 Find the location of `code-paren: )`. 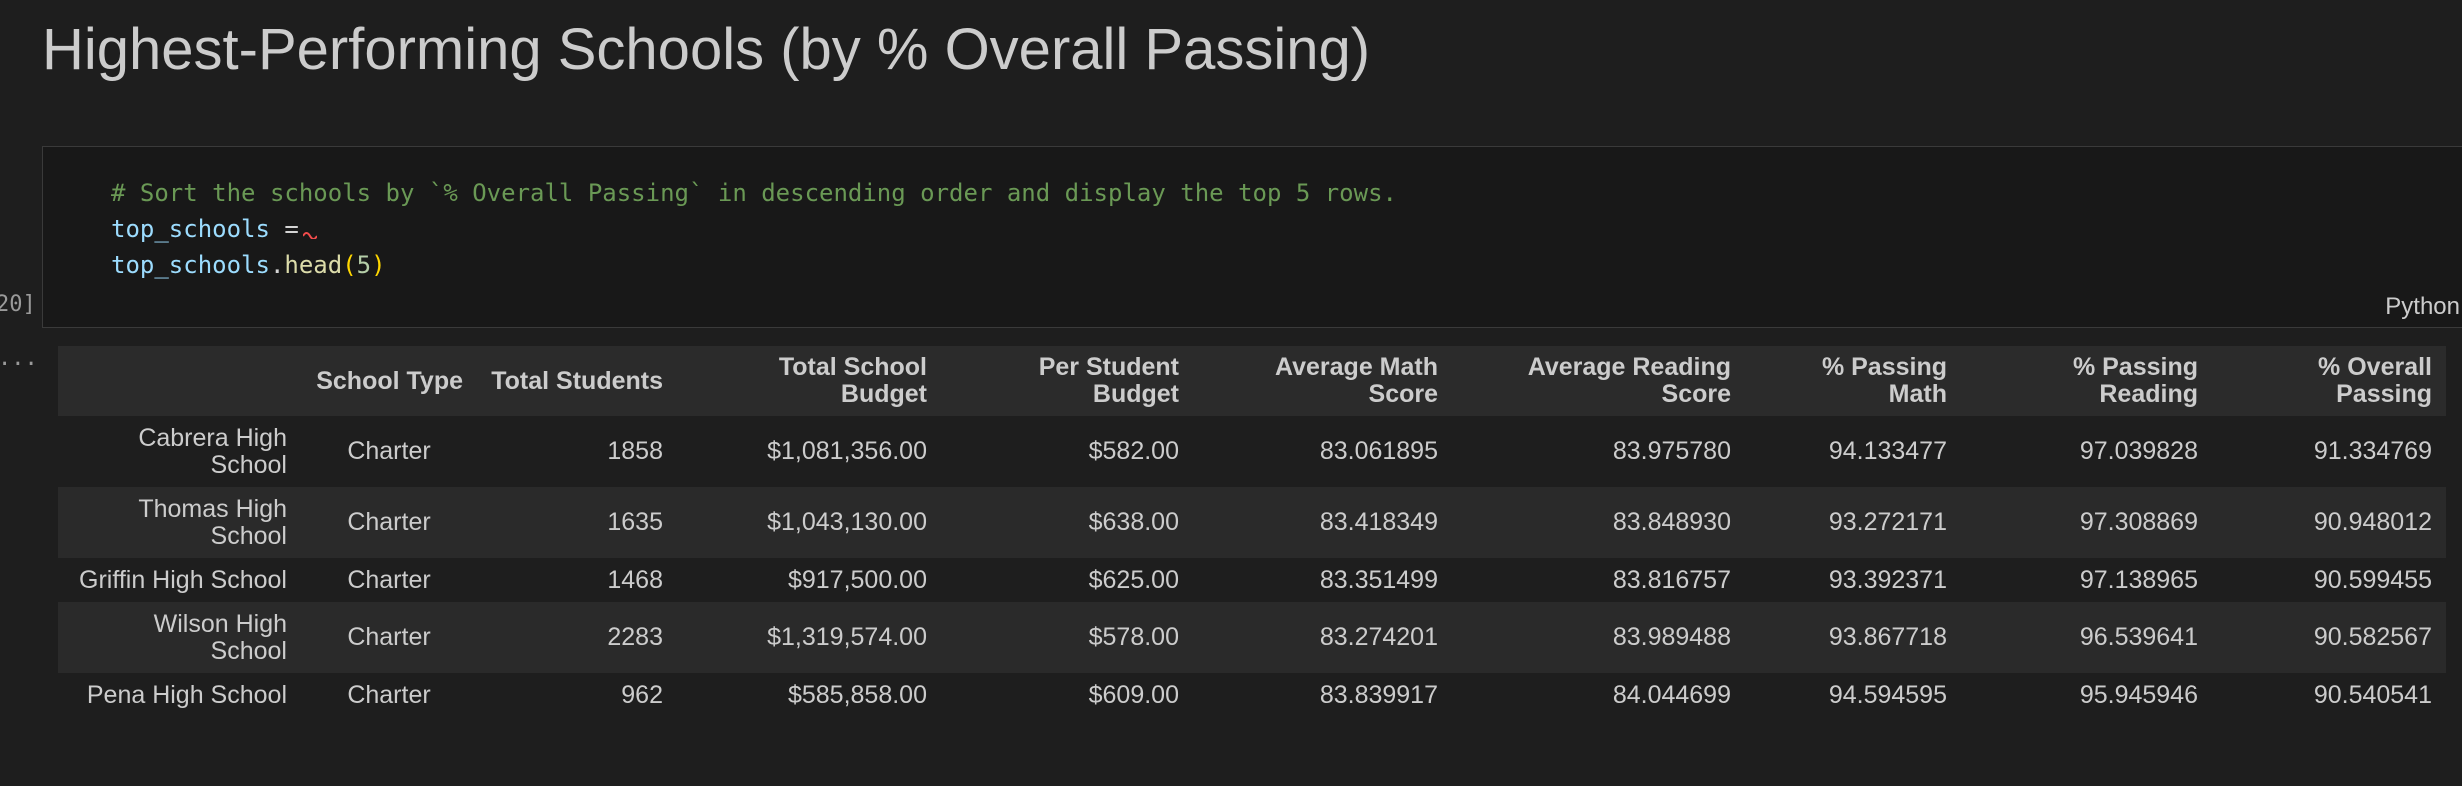

code-paren: ) is located at coordinates (378, 265).